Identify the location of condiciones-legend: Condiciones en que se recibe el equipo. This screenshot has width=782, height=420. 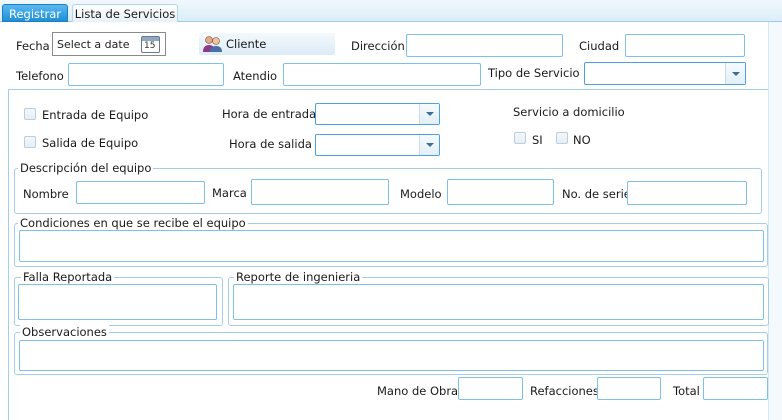
(133, 223).